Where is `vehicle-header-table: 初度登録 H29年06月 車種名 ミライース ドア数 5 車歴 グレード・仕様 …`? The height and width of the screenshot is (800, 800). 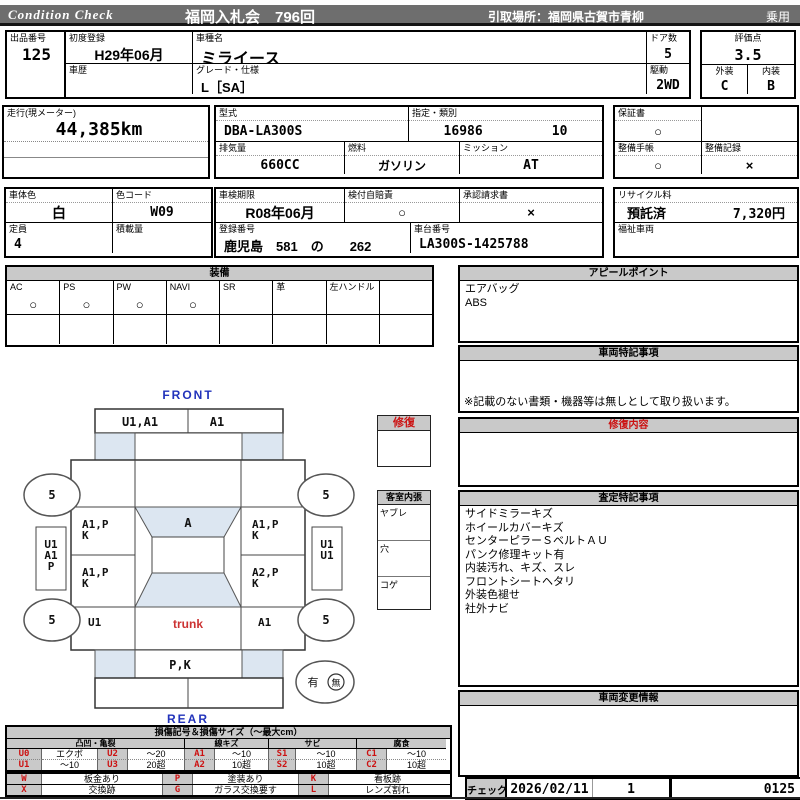 vehicle-header-table: 初度登録 H29年06月 車種名 ミライース ドア数 5 車歴 グレード・仕様 … is located at coordinates (377, 64).